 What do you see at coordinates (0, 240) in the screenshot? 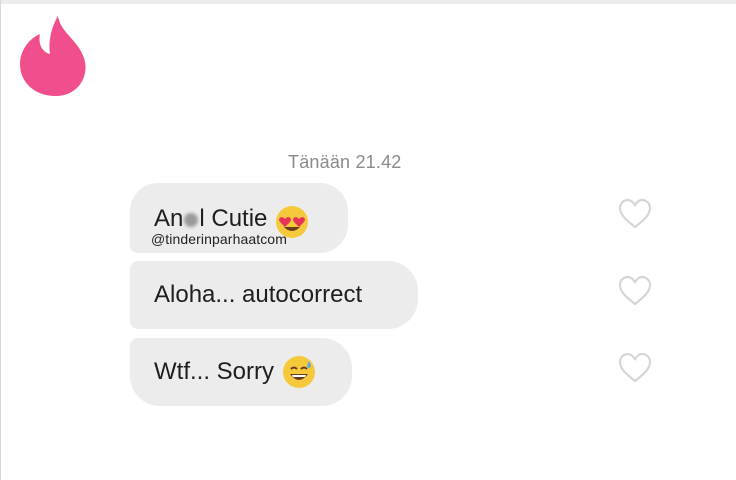
I see `left-edge` at bounding box center [0, 240].